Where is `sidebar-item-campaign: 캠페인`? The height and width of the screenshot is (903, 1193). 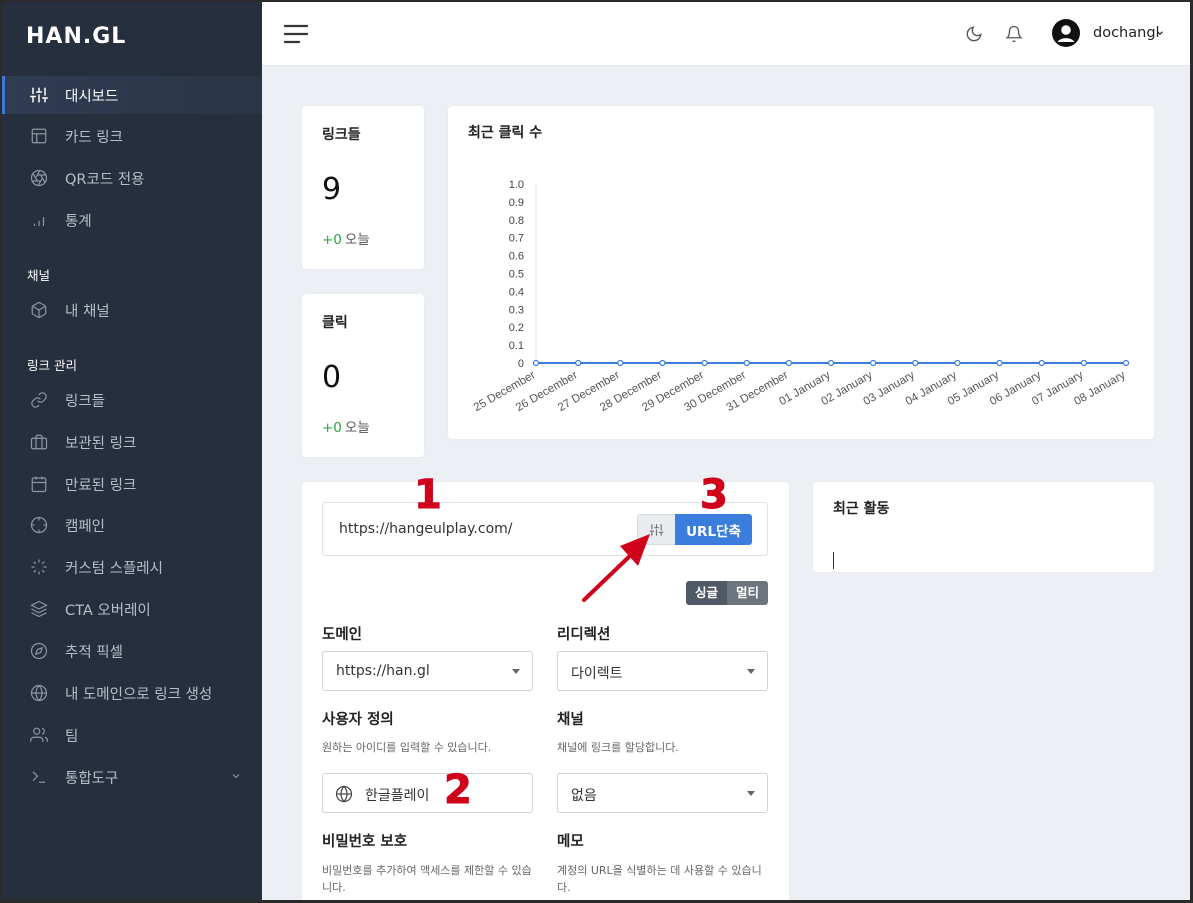 sidebar-item-campaign: 캠페인 is located at coordinates (132, 525).